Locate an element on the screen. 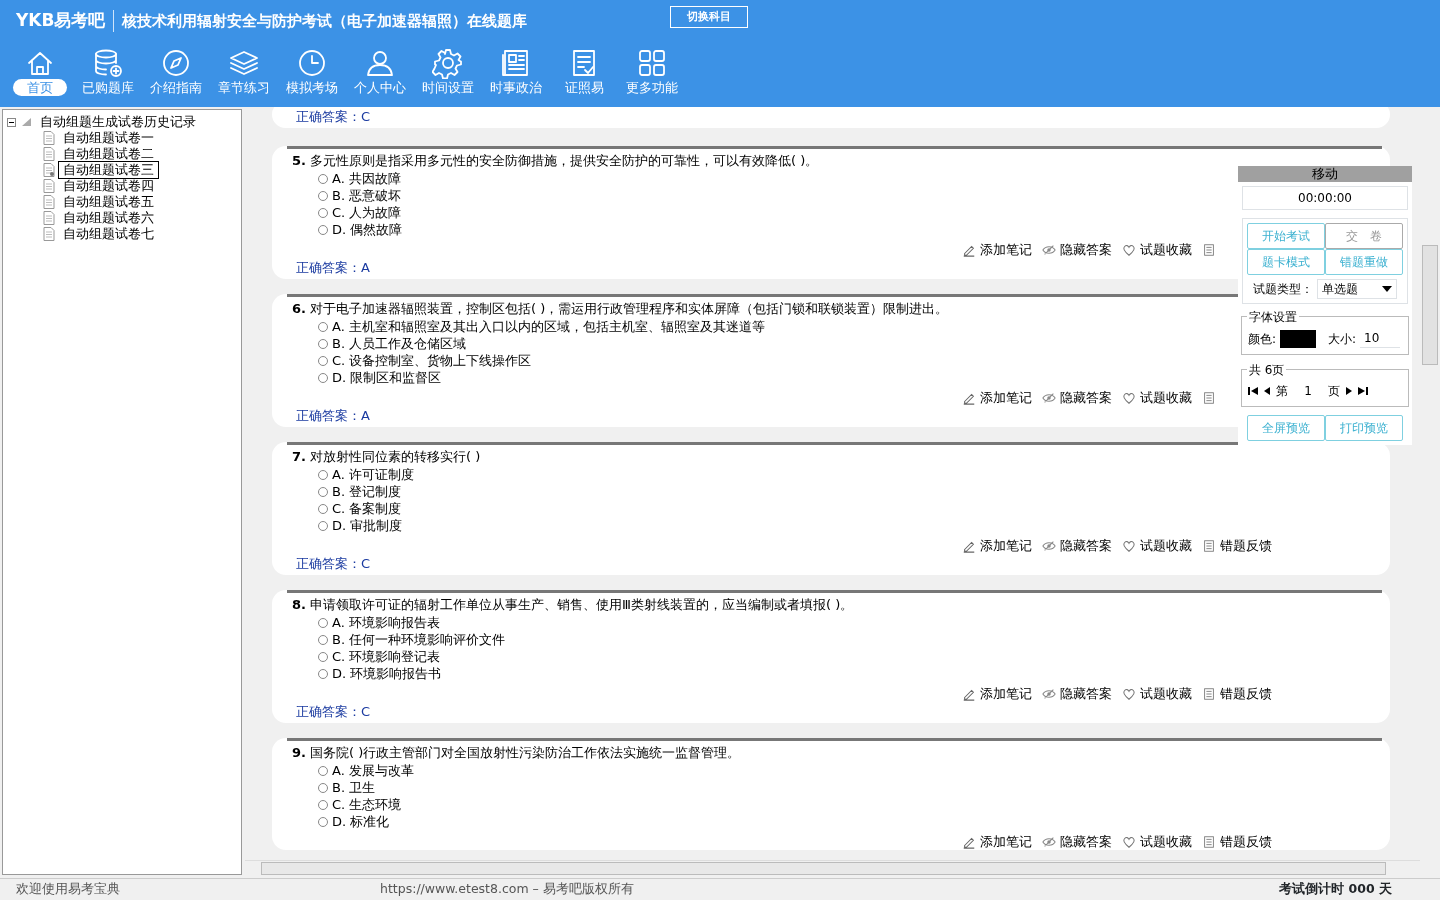  tree-item: 自动组题试卷三 is located at coordinates (108, 170).